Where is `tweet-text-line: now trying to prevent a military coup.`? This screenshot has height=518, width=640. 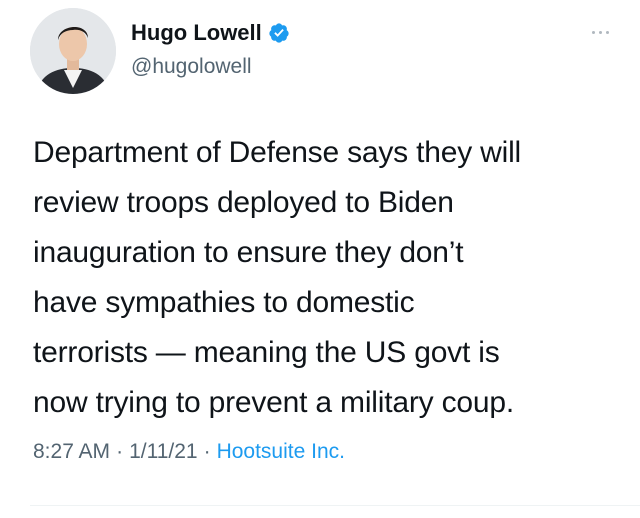
tweet-text-line: now trying to prevent a military coup. is located at coordinates (273, 402).